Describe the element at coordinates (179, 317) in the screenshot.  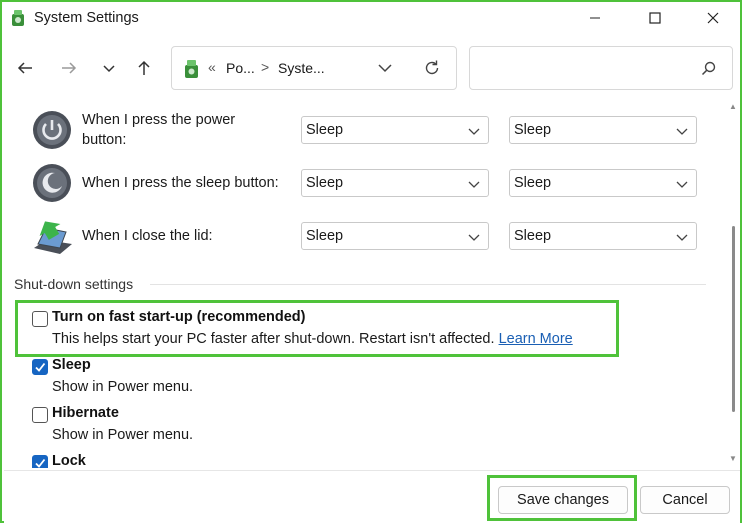
I see `fast-startup-label: Turn on fast start-up (recommended)` at that location.